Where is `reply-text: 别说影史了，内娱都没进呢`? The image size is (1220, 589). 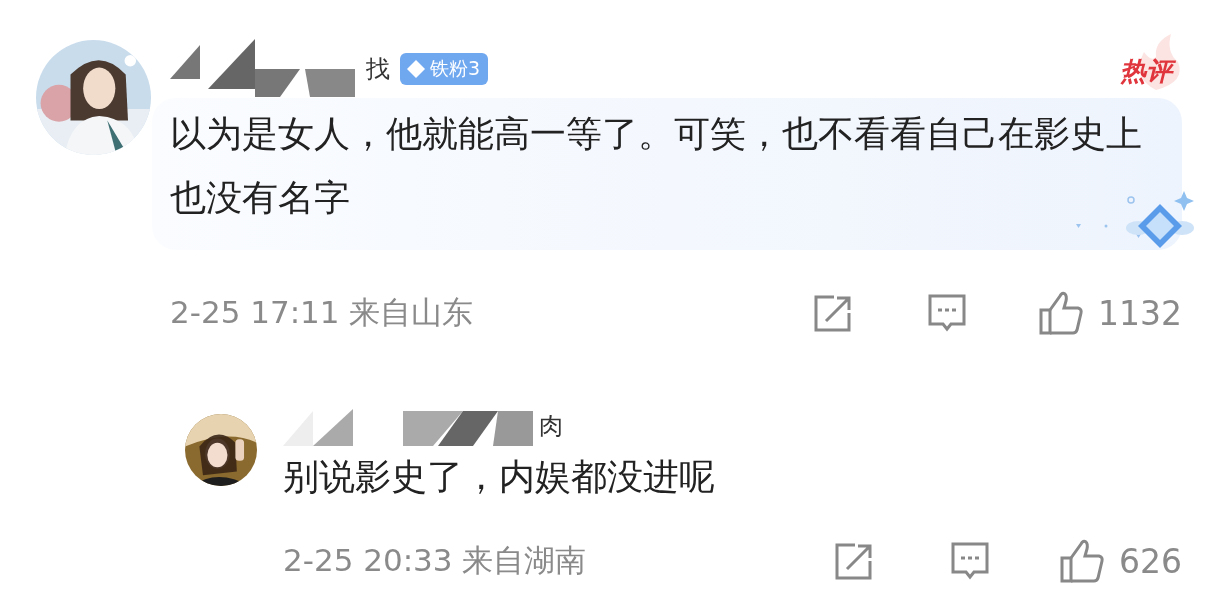
reply-text: 别说影史了，内娱都没进呢 is located at coordinates (499, 477).